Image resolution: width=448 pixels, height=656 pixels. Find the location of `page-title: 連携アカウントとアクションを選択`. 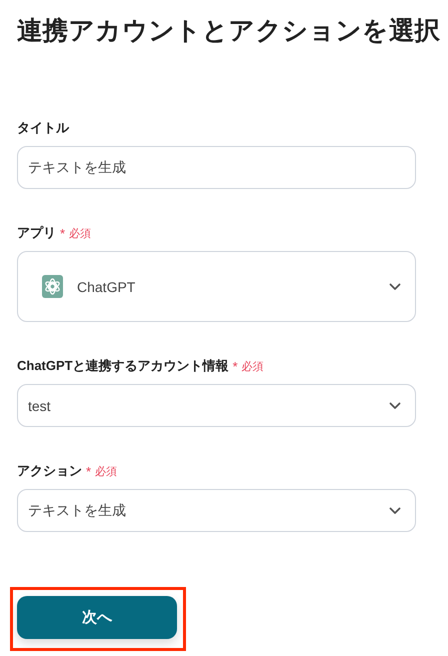

page-title: 連携アカウントとアクションを選択 is located at coordinates (228, 31).